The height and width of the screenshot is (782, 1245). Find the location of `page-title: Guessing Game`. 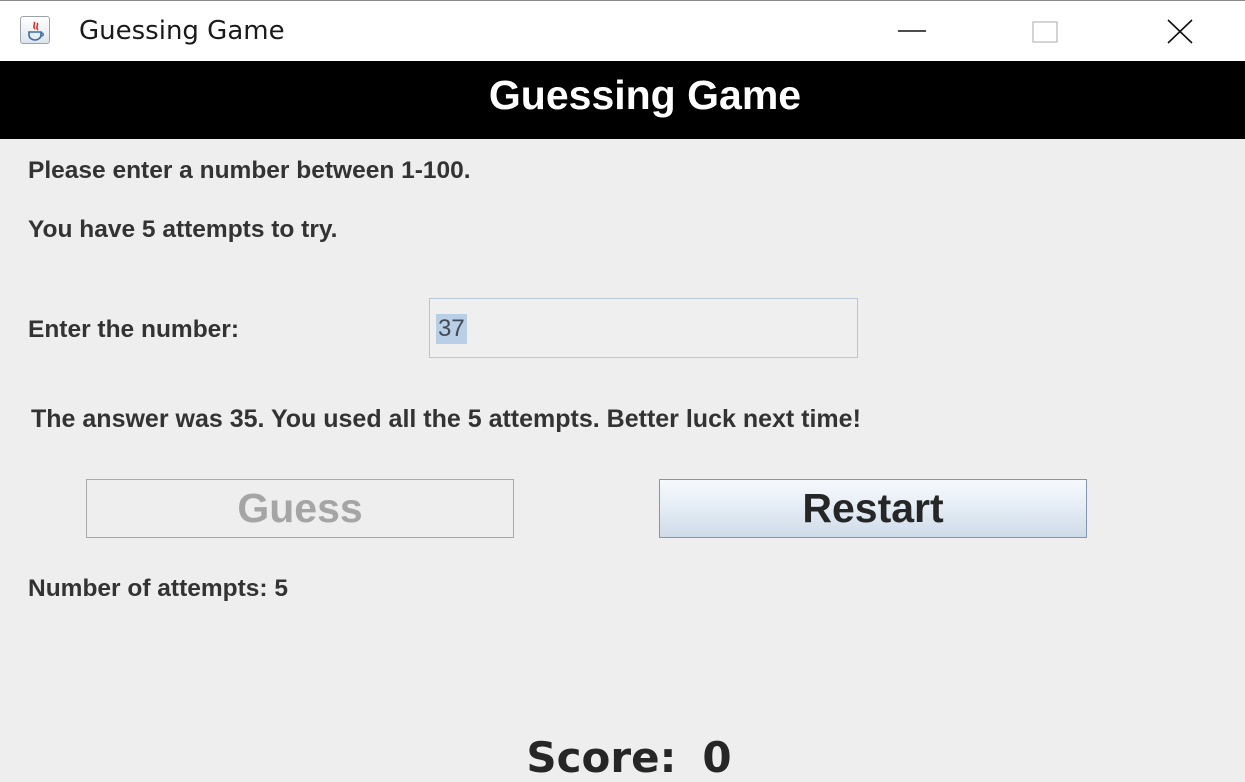

page-title: Guessing Game is located at coordinates (645, 95).